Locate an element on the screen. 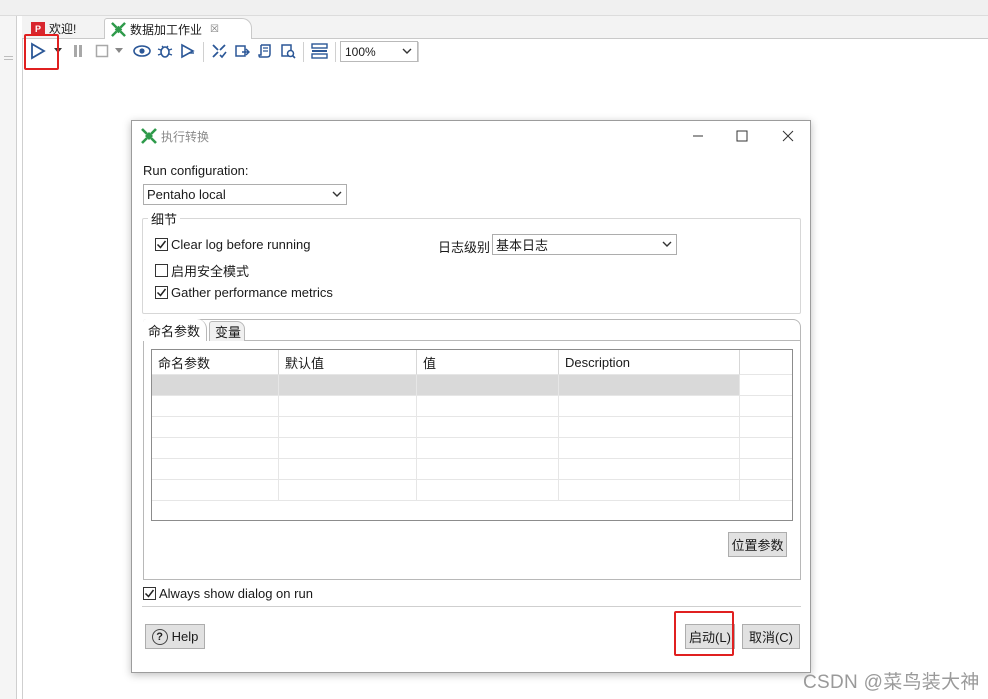  run-highlight-box is located at coordinates (41, 52).